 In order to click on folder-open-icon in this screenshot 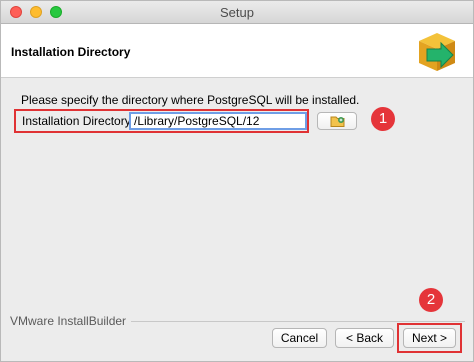, I will do `click(337, 121)`.